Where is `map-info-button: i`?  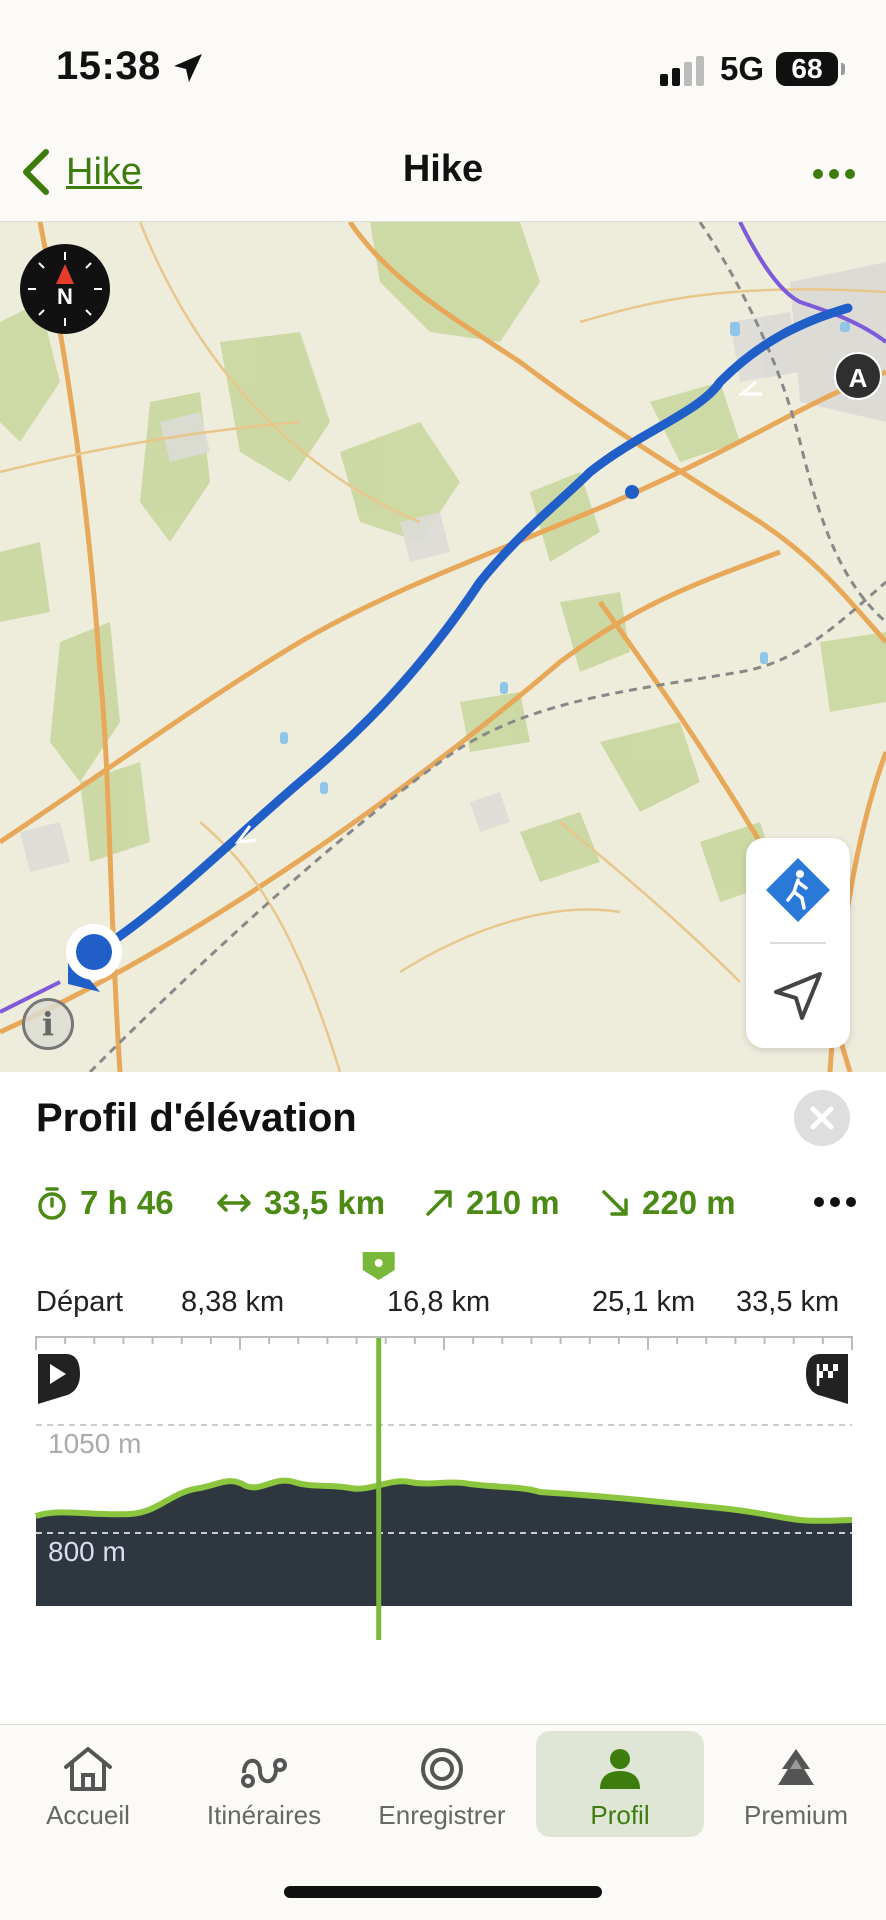 map-info-button: i is located at coordinates (48, 1024).